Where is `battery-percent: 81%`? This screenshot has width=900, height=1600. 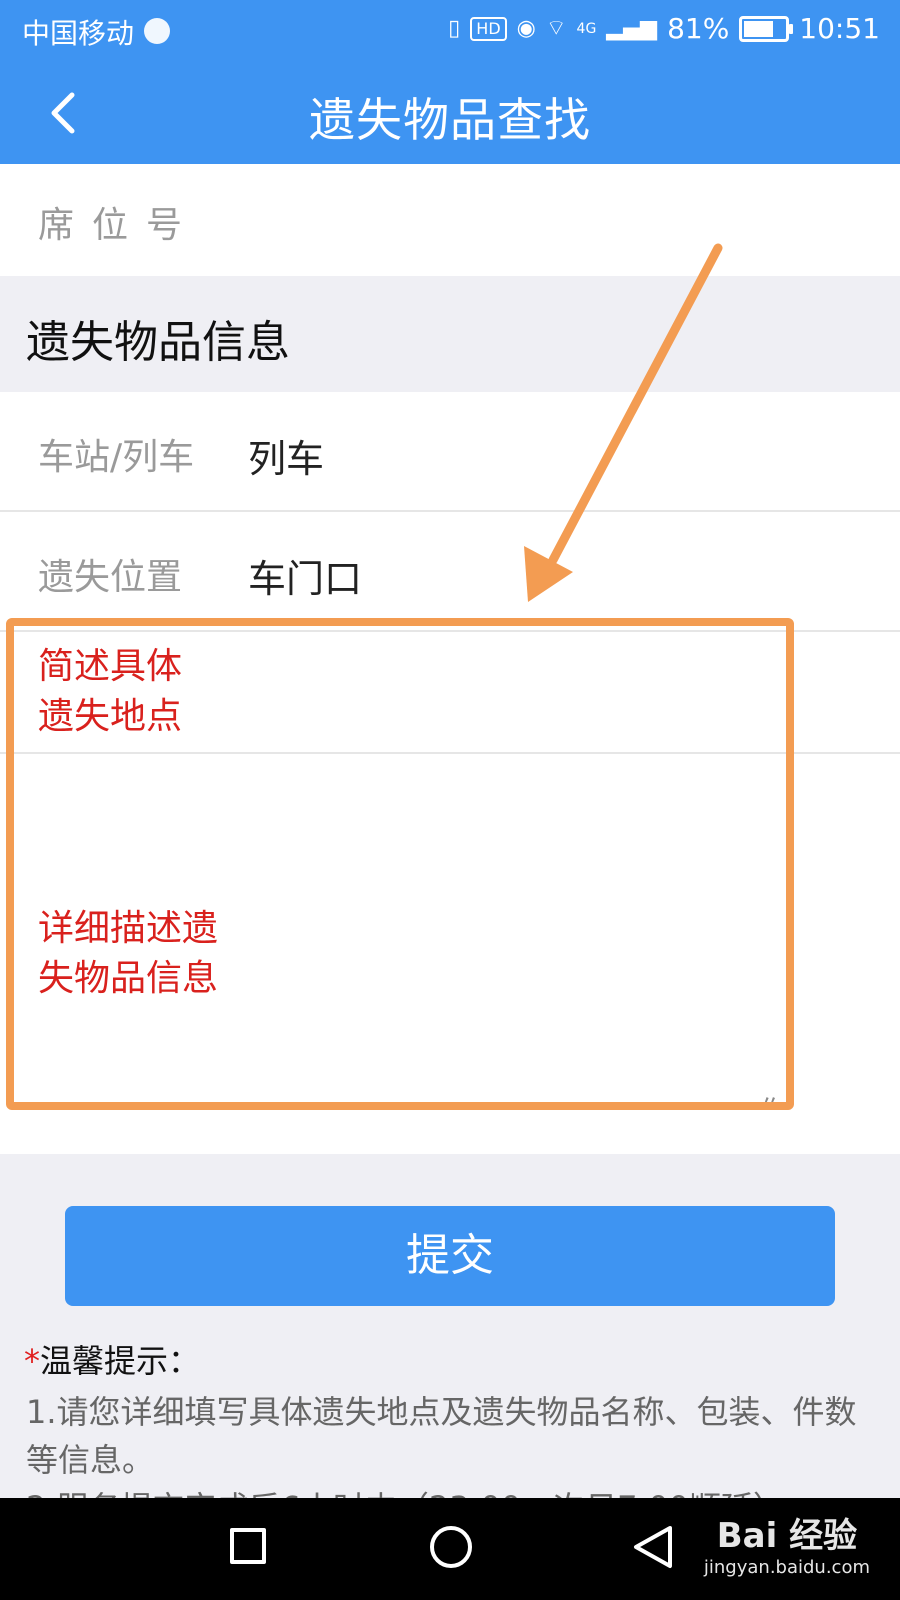 battery-percent: 81% is located at coordinates (698, 28).